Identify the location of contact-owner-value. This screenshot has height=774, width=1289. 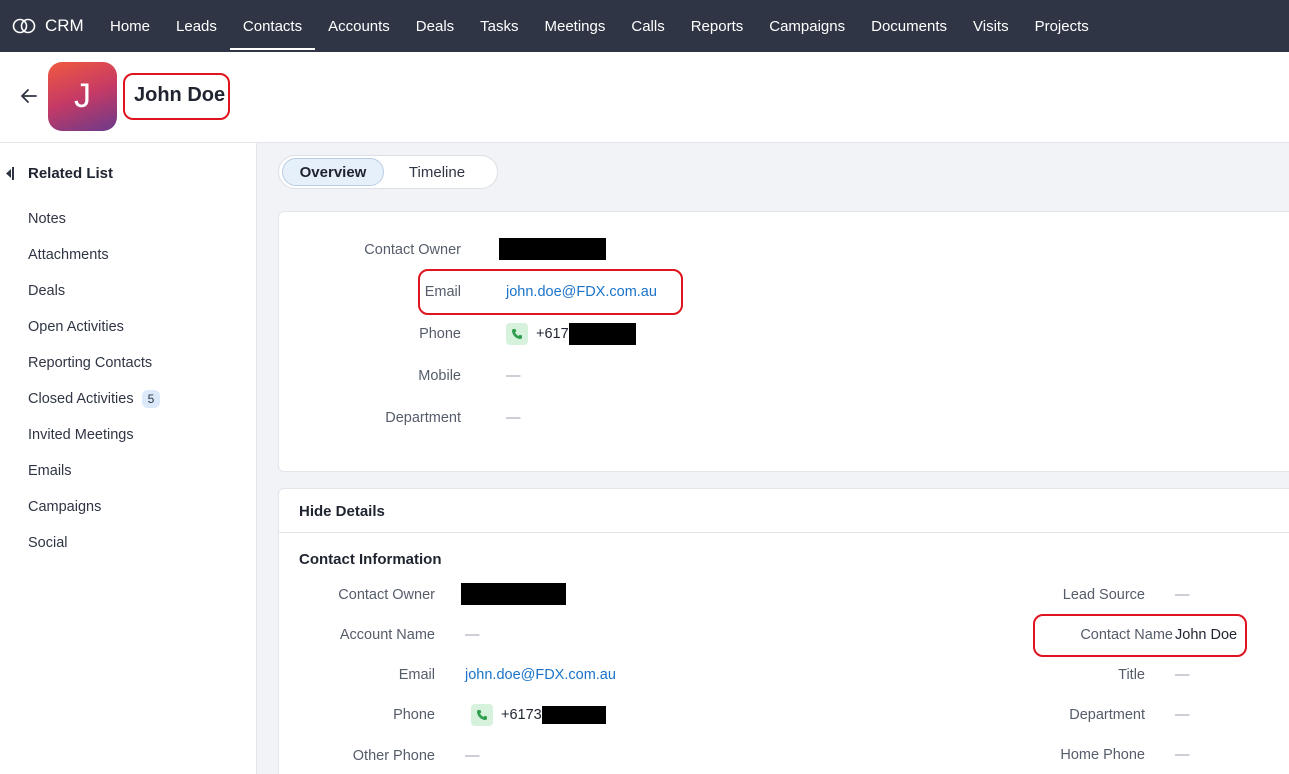
(552, 249).